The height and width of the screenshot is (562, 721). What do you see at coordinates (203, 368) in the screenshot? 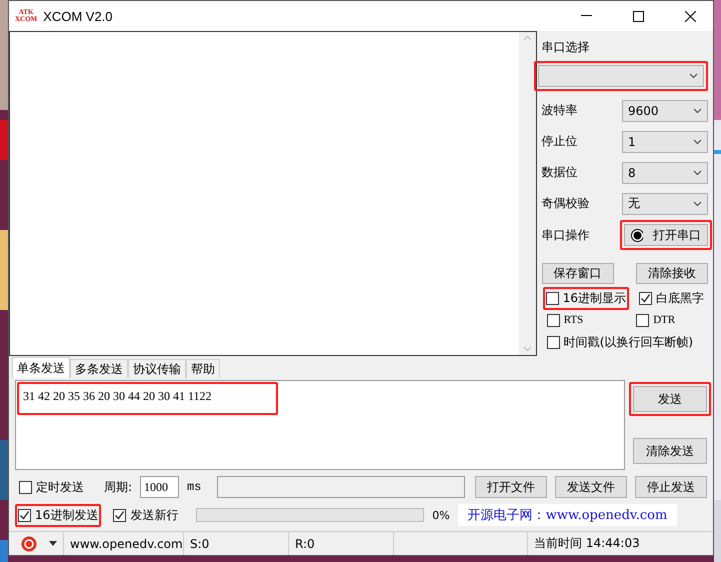
I see `tab: 帮助` at bounding box center [203, 368].